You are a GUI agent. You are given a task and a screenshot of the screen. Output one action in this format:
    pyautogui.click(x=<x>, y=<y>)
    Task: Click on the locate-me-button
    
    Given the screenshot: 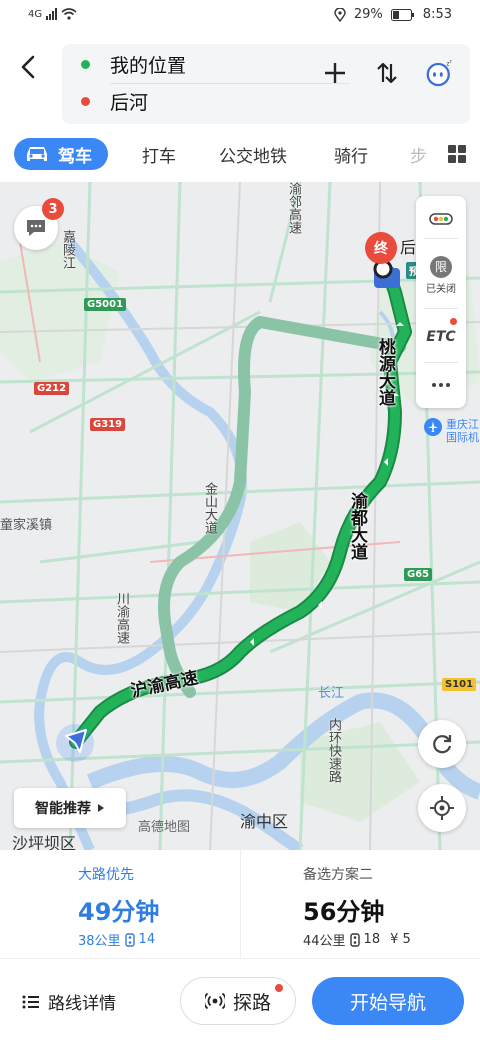 What is the action you would take?
    pyautogui.click(x=442, y=808)
    